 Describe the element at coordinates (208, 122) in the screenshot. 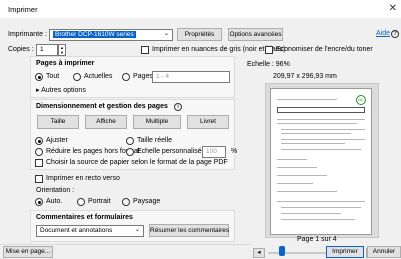

I see `tab-booklet: Livret` at that location.